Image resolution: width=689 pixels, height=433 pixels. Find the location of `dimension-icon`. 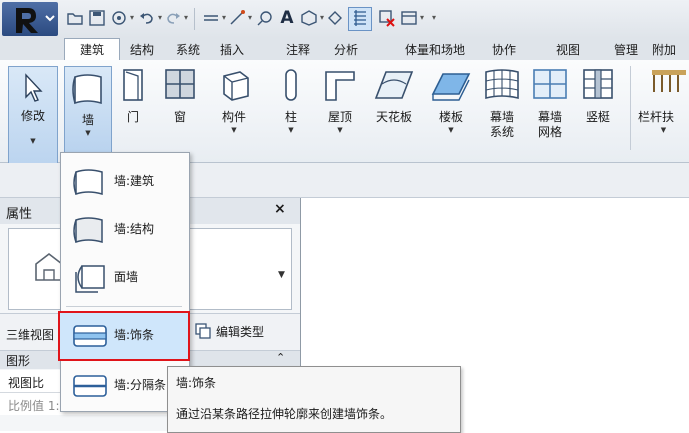

dimension-icon is located at coordinates (237, 18).